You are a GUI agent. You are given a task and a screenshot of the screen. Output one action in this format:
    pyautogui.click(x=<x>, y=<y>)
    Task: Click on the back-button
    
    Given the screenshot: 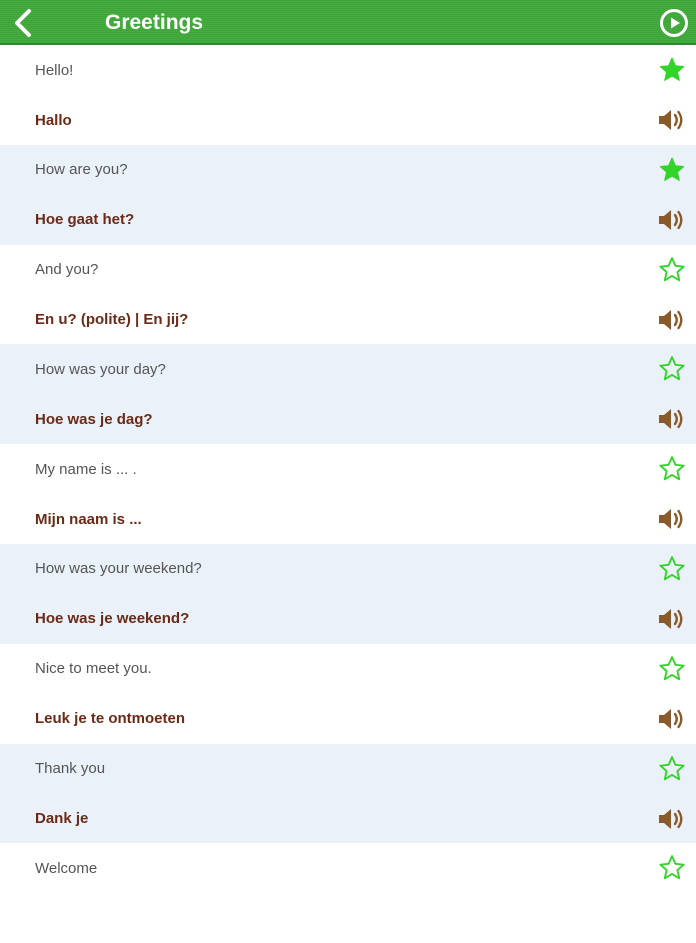 What is the action you would take?
    pyautogui.click(x=23, y=23)
    